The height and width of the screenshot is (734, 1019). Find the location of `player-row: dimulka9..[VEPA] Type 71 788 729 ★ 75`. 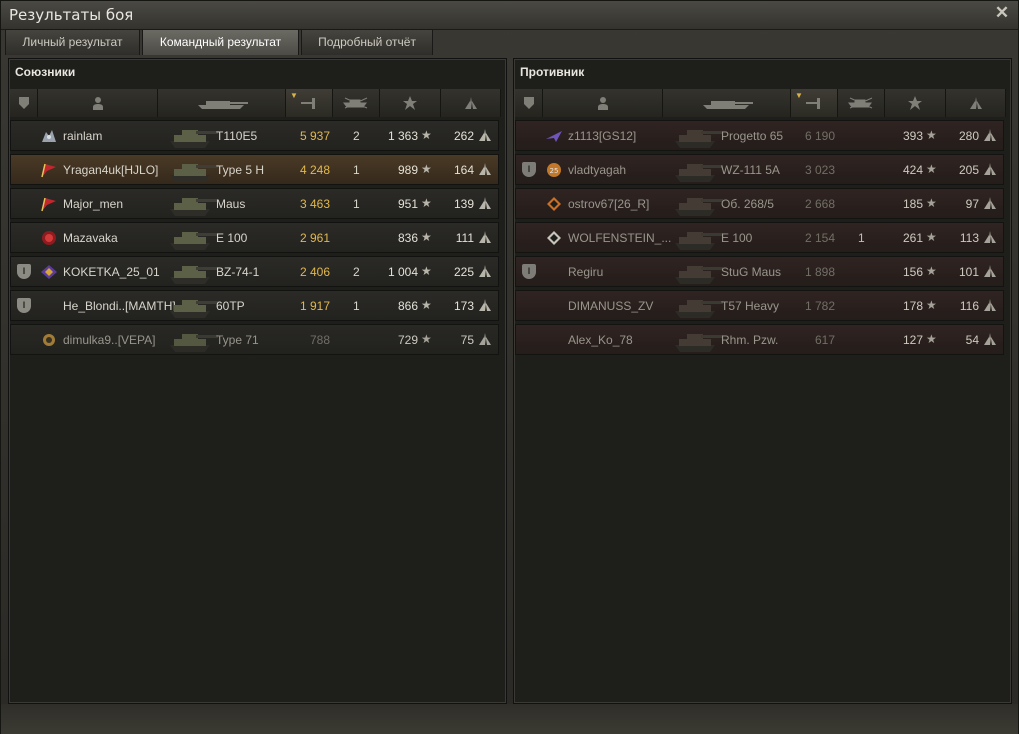

player-row: dimulka9..[VEPA] Type 71 788 729 ★ 75 is located at coordinates (254, 339).